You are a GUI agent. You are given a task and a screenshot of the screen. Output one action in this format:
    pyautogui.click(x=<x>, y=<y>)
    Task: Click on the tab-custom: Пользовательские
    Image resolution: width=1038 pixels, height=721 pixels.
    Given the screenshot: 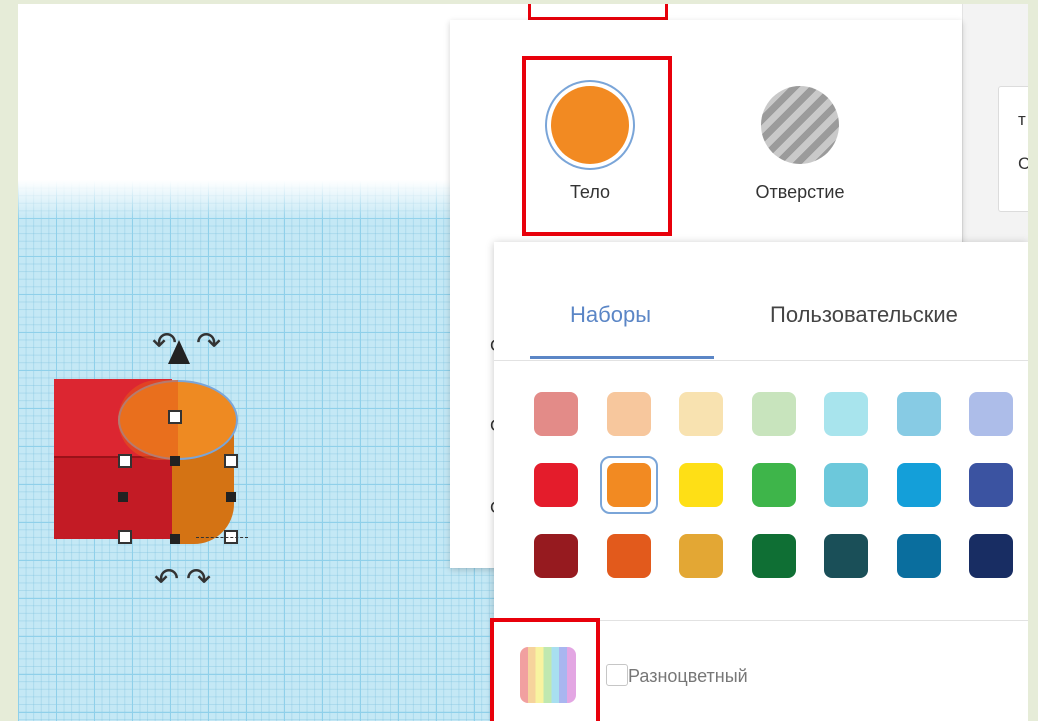 What is the action you would take?
    pyautogui.click(x=864, y=315)
    